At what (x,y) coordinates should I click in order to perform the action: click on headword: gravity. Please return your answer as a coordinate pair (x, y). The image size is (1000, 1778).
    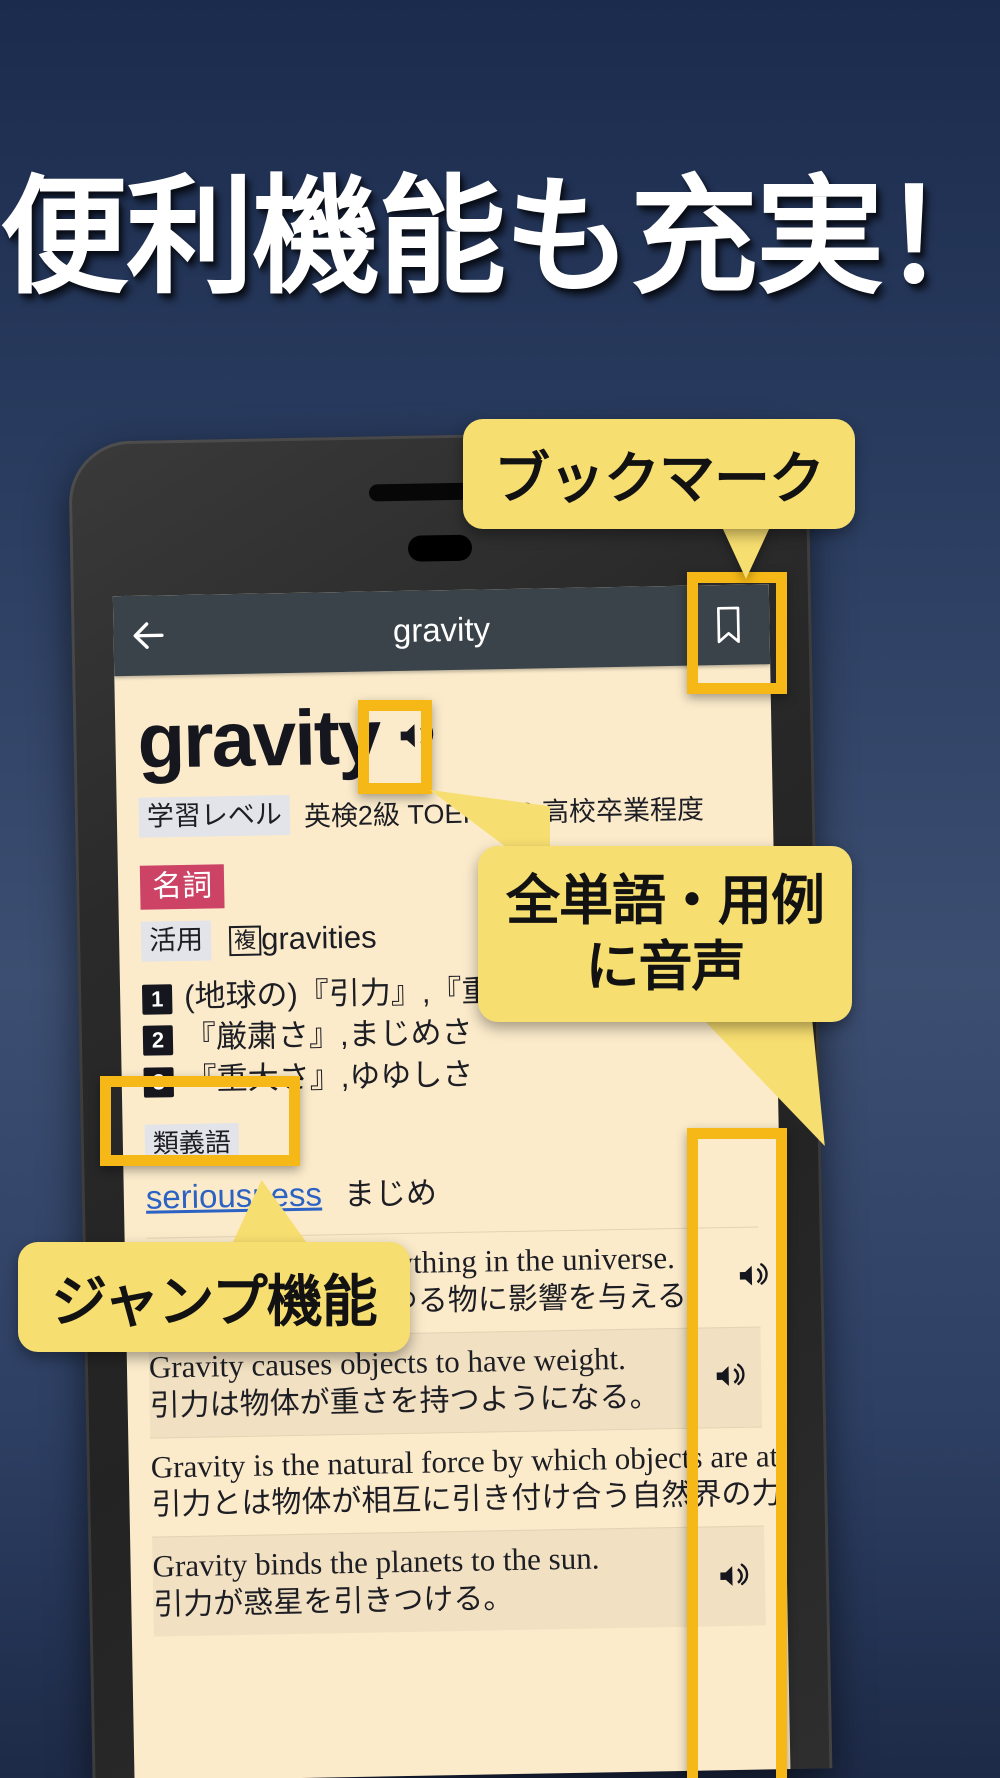
    Looking at the image, I should click on (258, 738).